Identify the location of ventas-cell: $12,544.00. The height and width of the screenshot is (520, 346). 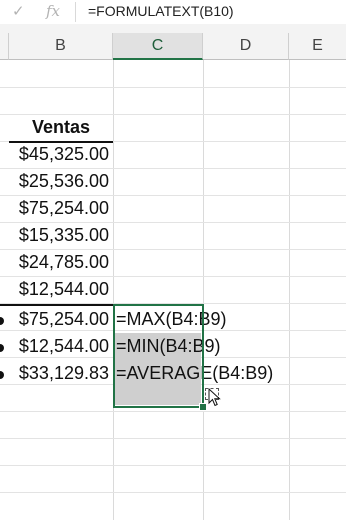
(61, 289).